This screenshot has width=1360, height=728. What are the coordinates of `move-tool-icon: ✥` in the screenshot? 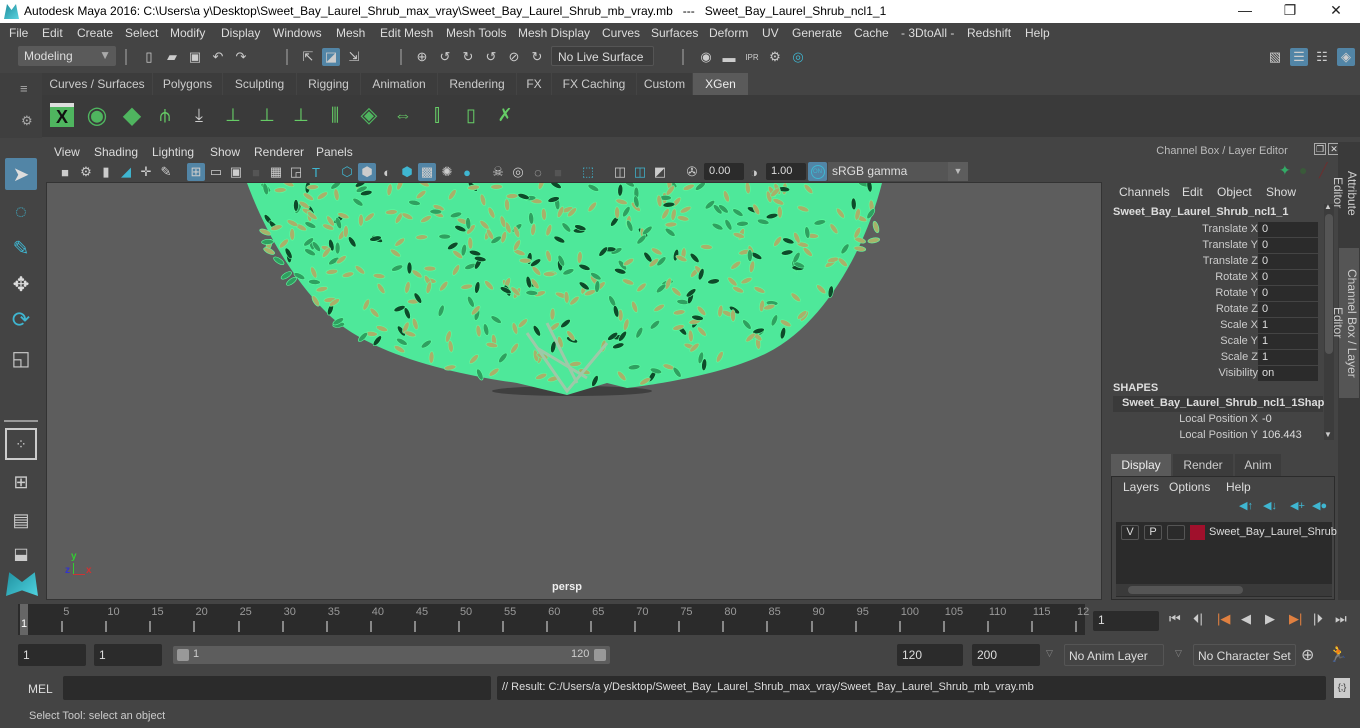 It's located at (21, 284).